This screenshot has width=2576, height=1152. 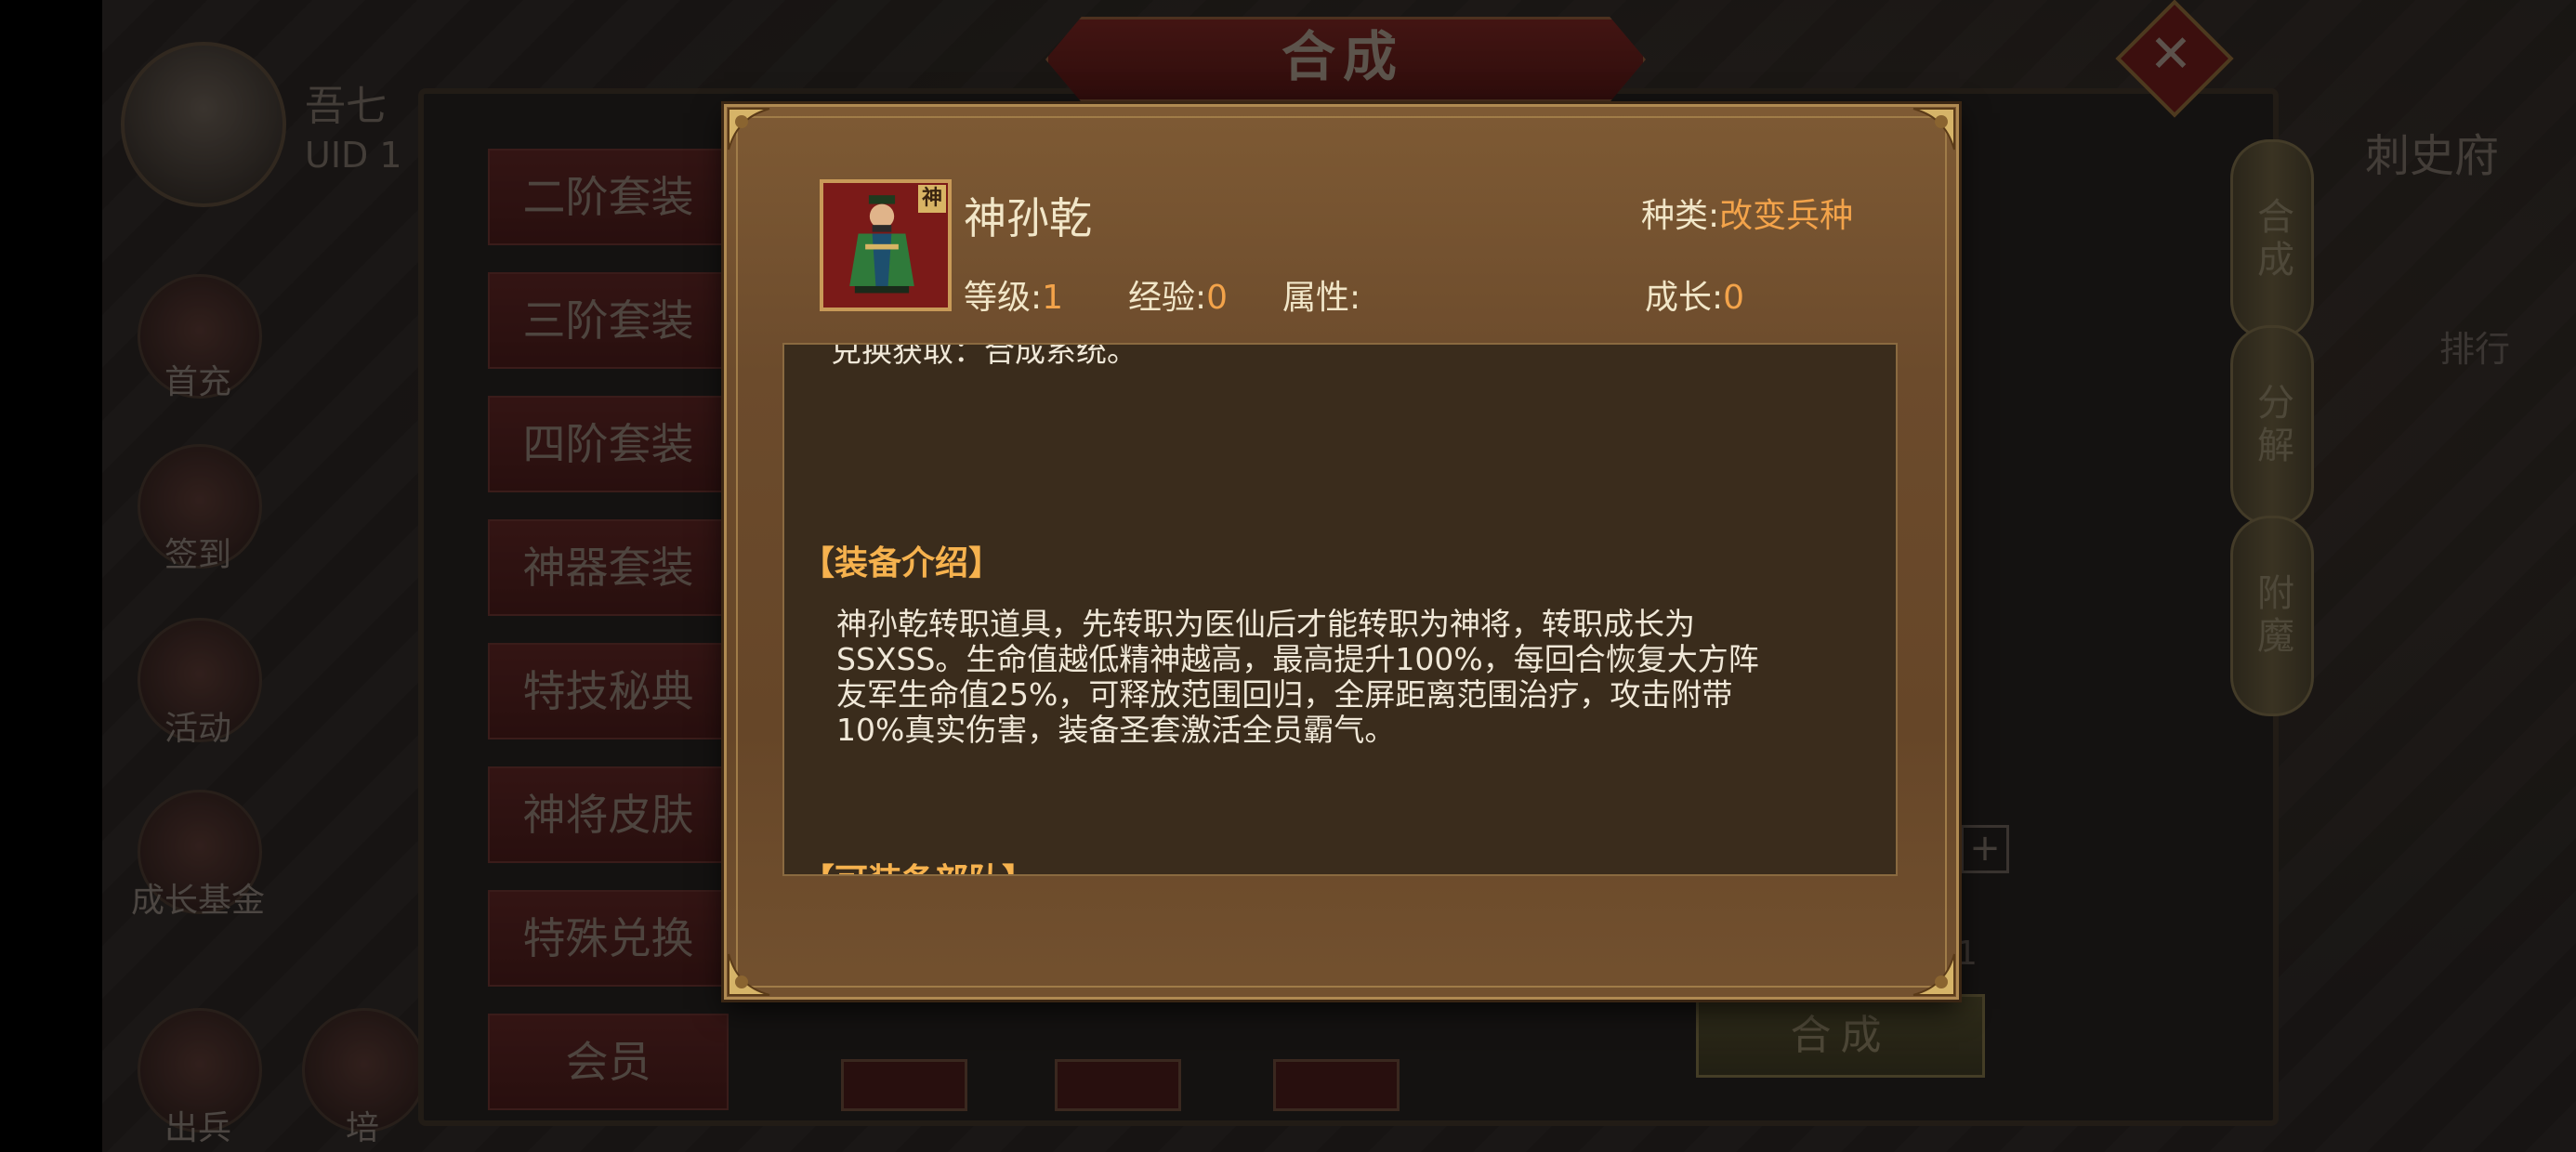 I want to click on type-field: 种类:改变兵种, so click(x=1747, y=213).